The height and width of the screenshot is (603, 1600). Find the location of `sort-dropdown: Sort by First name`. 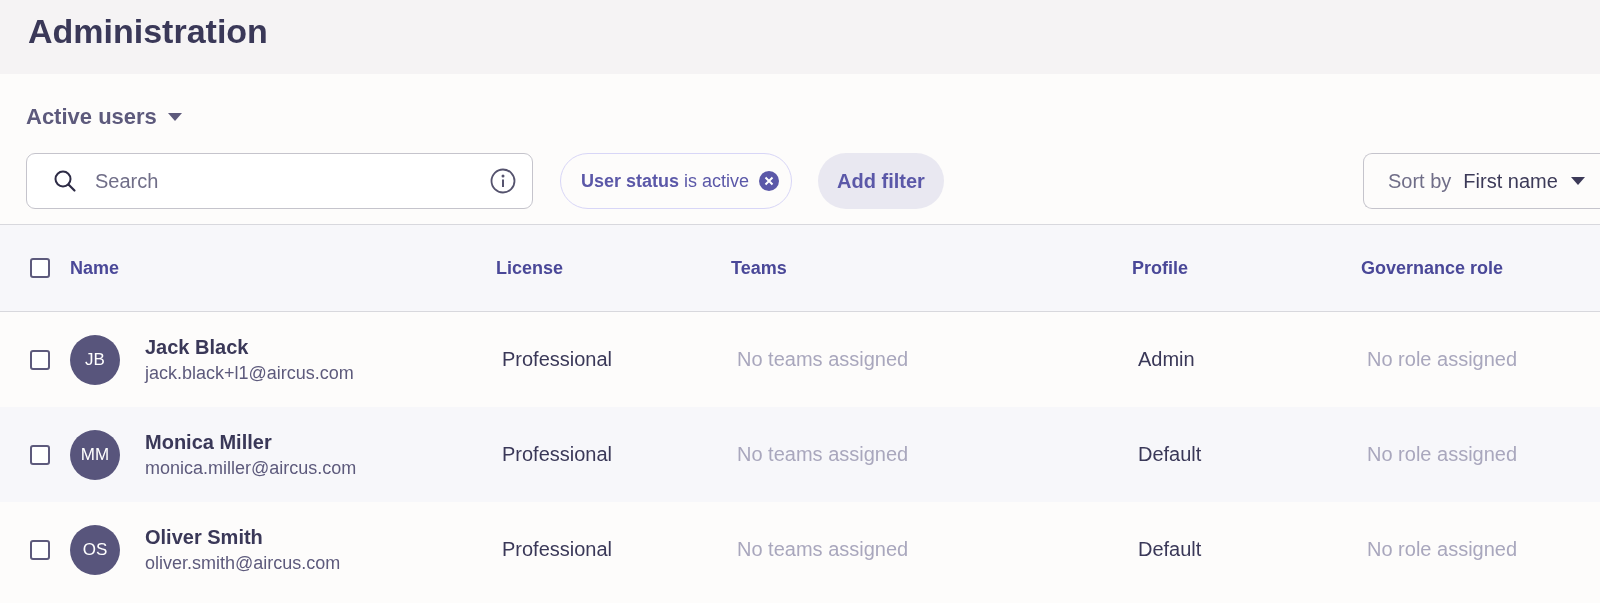

sort-dropdown: Sort by First name is located at coordinates (1481, 181).